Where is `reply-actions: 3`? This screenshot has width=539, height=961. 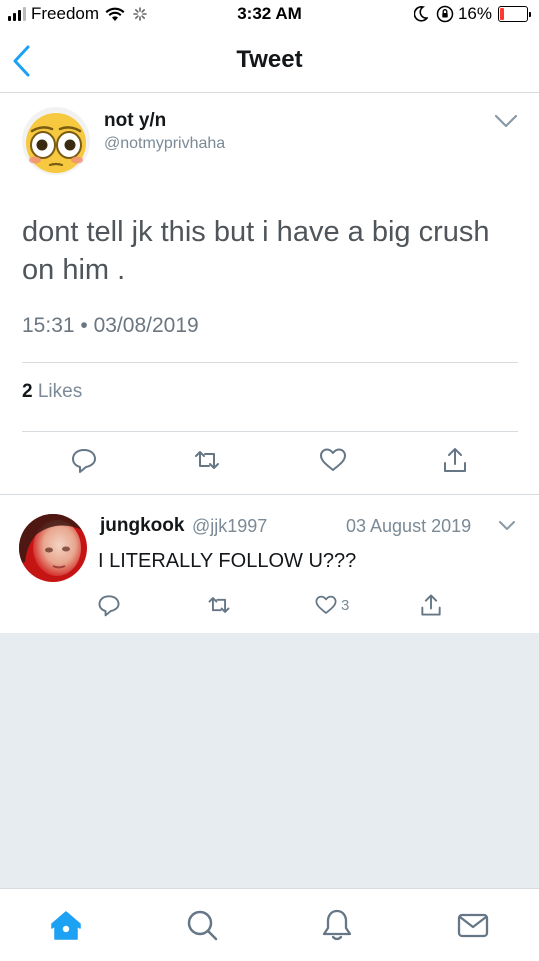
reply-actions: 3 is located at coordinates (276, 606).